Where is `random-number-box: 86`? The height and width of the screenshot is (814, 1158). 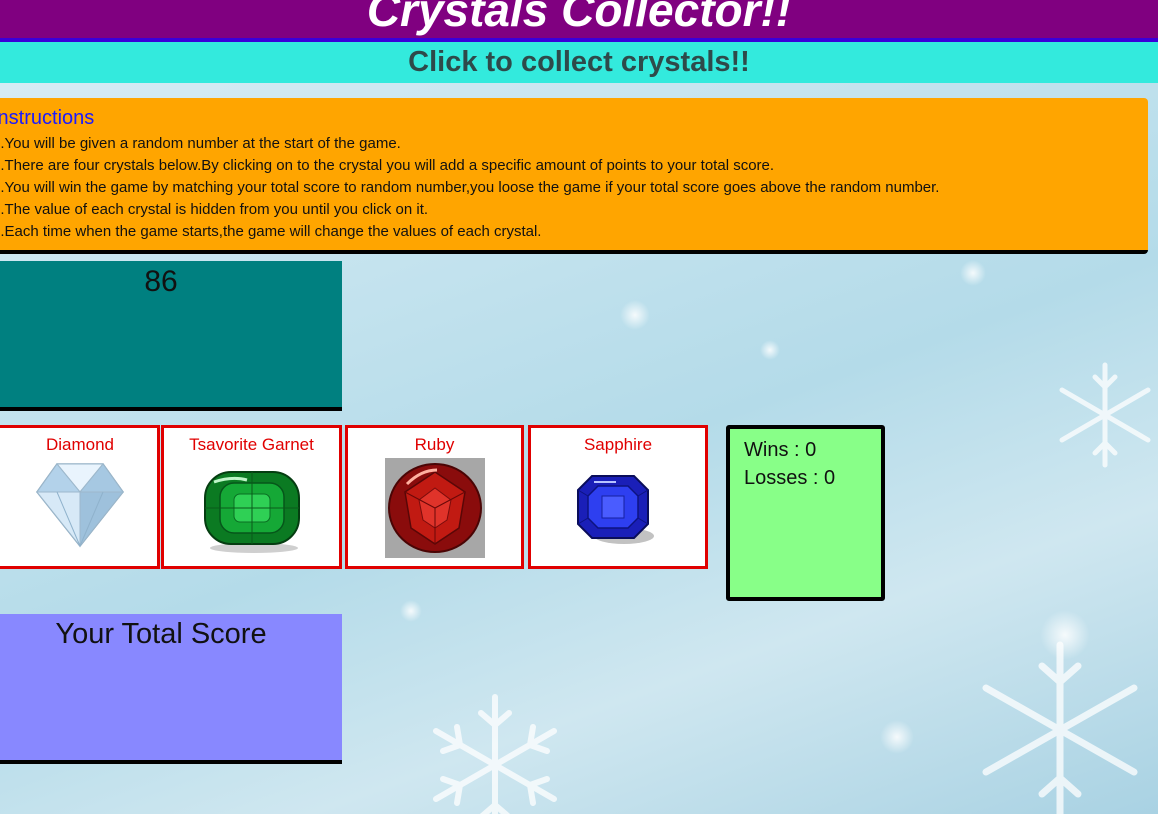
random-number-box: 86 is located at coordinates (171, 336).